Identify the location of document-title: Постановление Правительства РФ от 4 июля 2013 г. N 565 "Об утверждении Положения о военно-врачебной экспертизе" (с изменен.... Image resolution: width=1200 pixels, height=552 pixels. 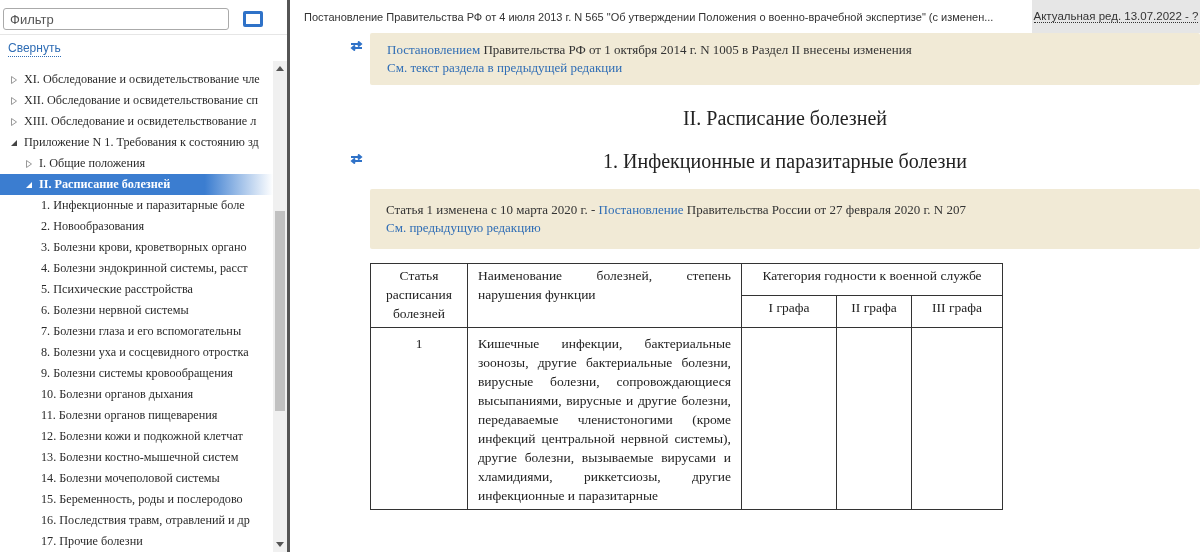
(649, 17).